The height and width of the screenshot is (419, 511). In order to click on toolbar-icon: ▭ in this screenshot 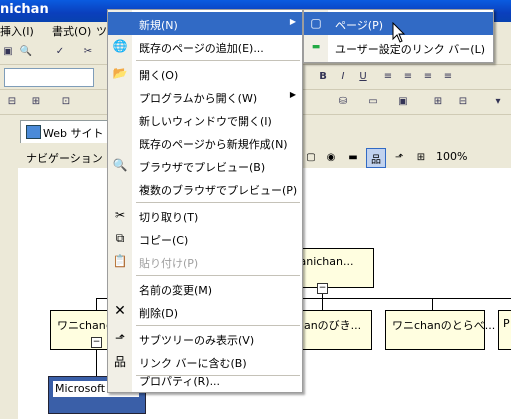, I will do `click(373, 101)`.